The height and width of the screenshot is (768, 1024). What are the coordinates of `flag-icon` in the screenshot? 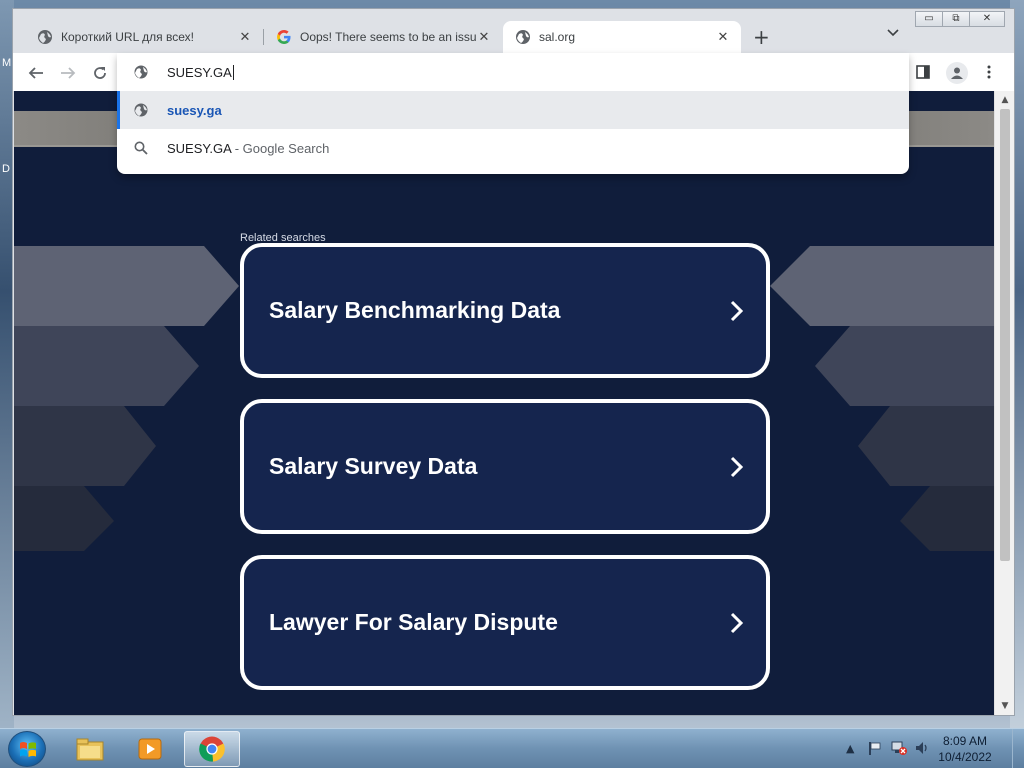 It's located at (875, 748).